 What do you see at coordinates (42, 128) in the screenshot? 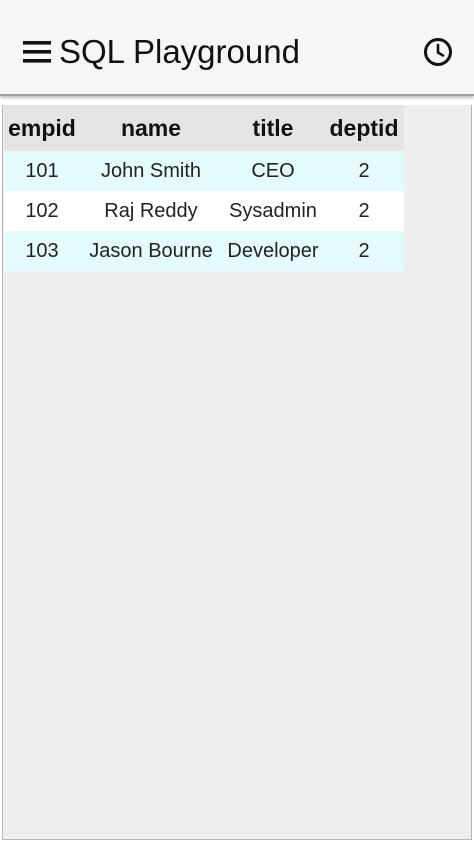
I see `column-header-empid: empid` at bounding box center [42, 128].